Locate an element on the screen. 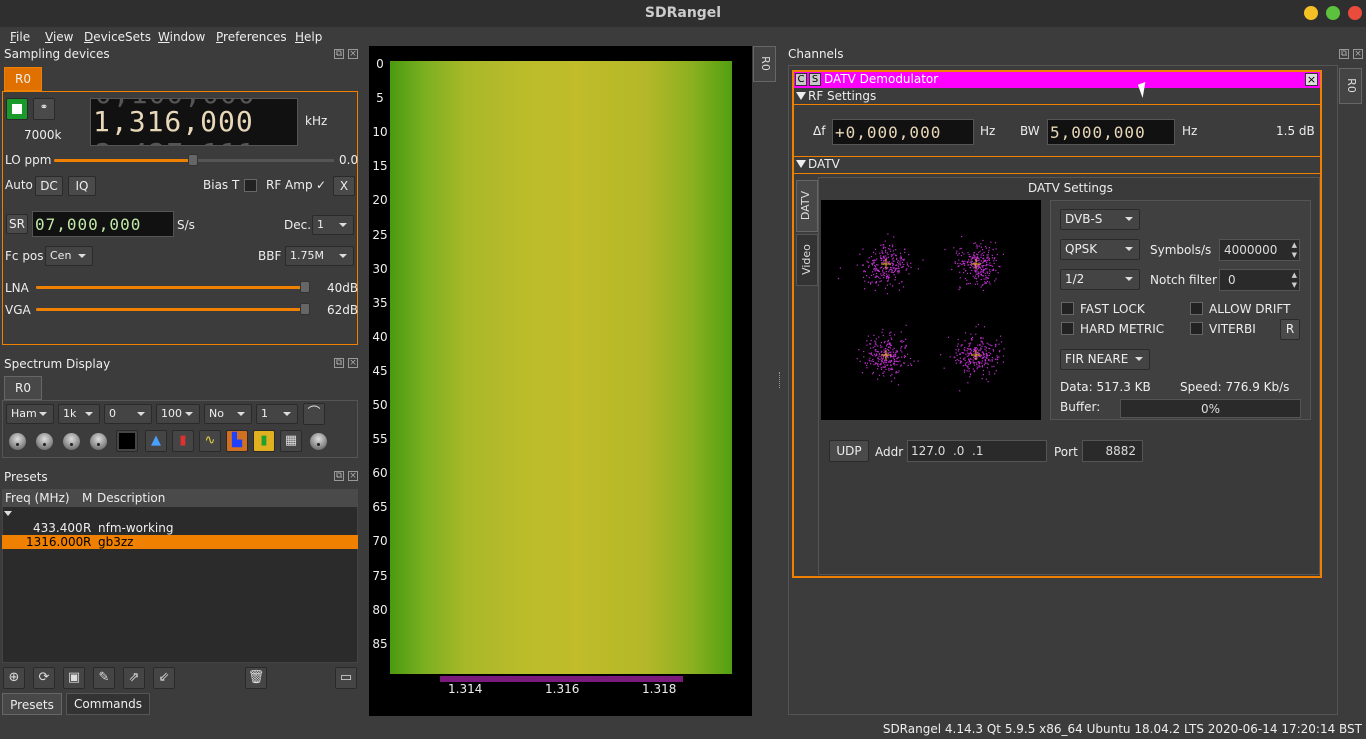 The width and height of the screenshot is (1366, 739). rf-amp-check: ✓ is located at coordinates (321, 185).